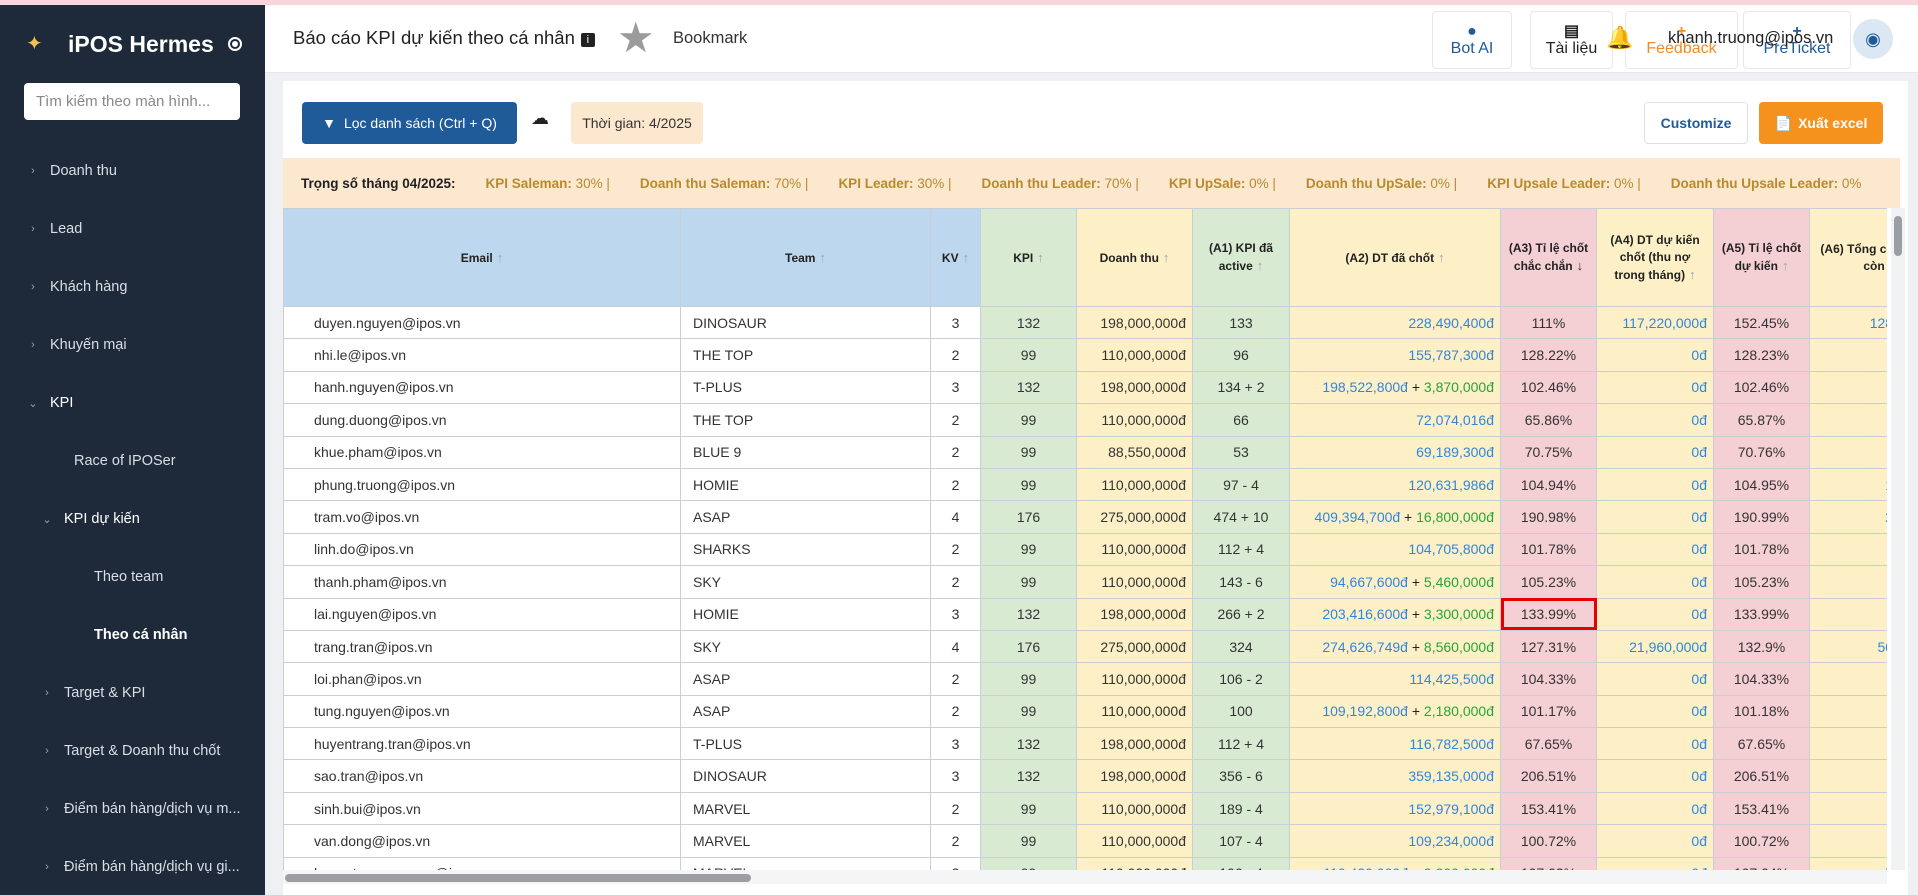 The width and height of the screenshot is (1918, 895). I want to click on bot-ai-button: ● Bot AI, so click(1472, 40).